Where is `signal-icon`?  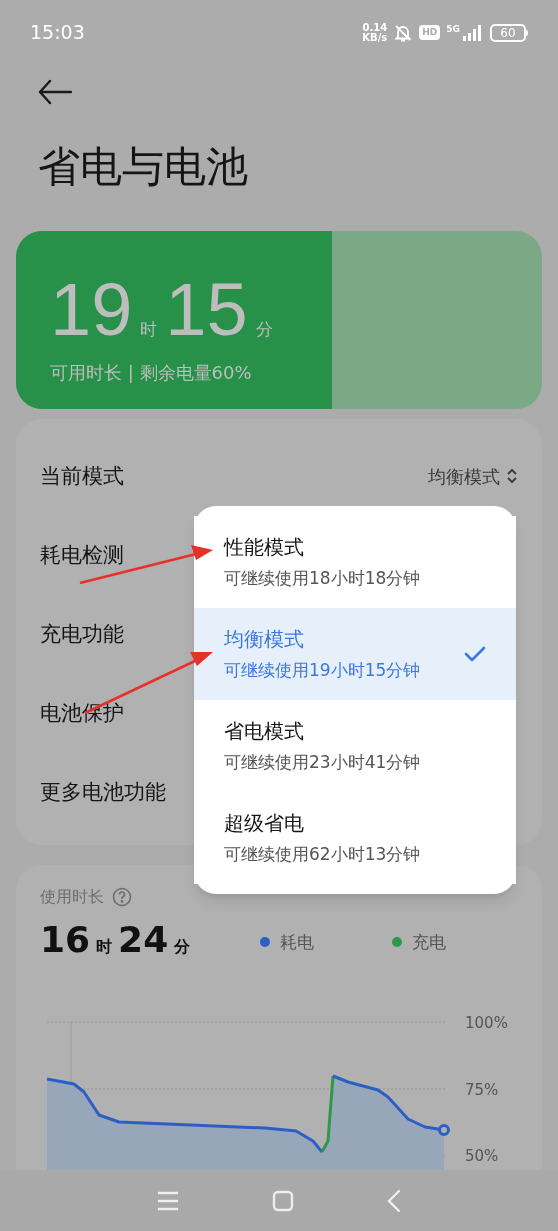
signal-icon is located at coordinates (473, 32).